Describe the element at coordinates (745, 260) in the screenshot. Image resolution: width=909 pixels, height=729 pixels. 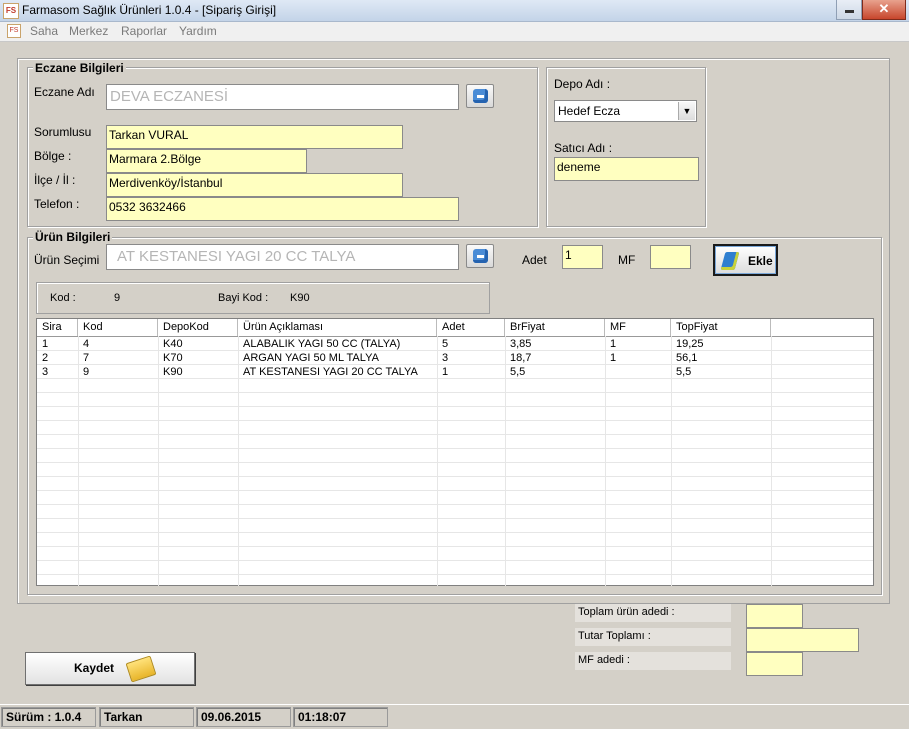
I see `add-button: Ekle` at that location.